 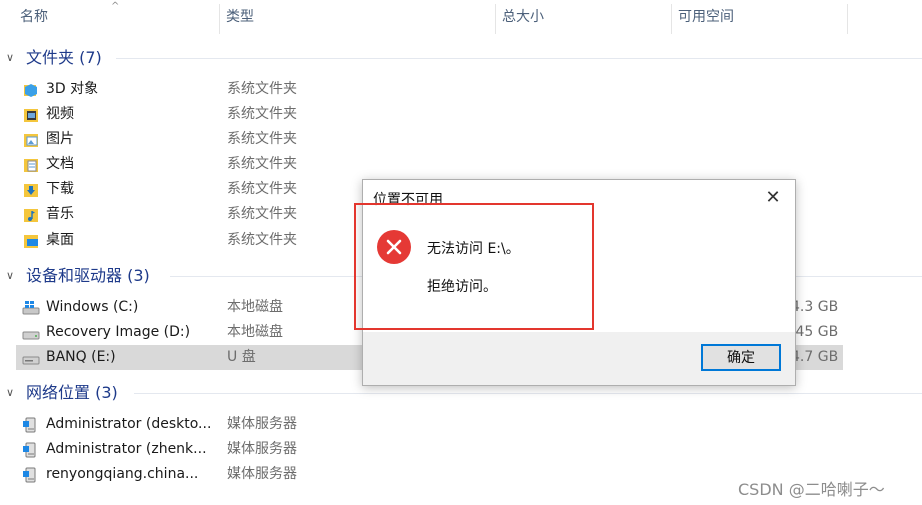 What do you see at coordinates (579, 358) in the screenshot?
I see `dialog-footer: 确定` at bounding box center [579, 358].